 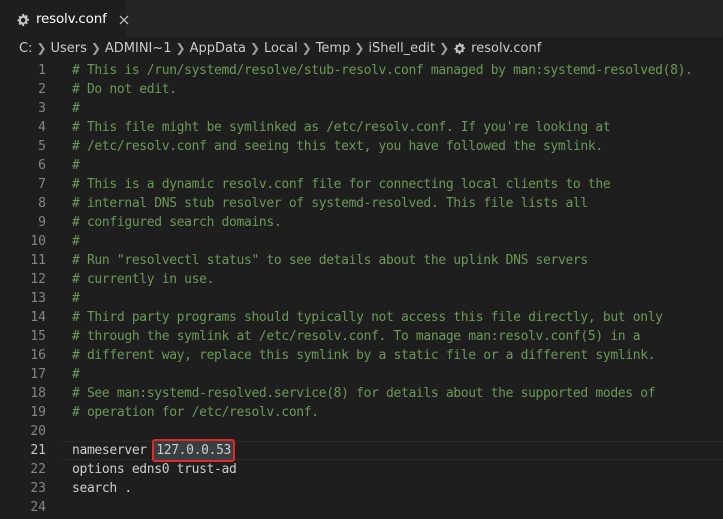 What do you see at coordinates (38, 431) in the screenshot?
I see `line-number: 20` at bounding box center [38, 431].